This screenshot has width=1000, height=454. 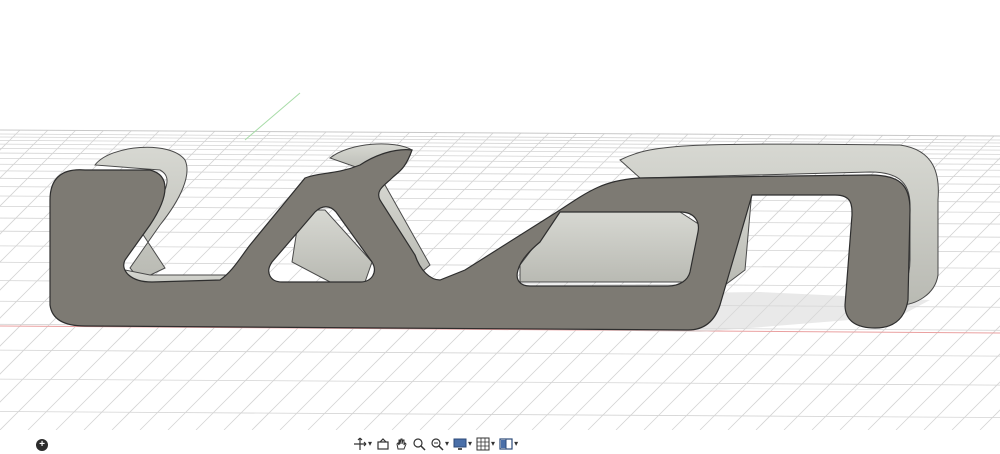 I want to click on pan-hand-icon, so click(x=401, y=444).